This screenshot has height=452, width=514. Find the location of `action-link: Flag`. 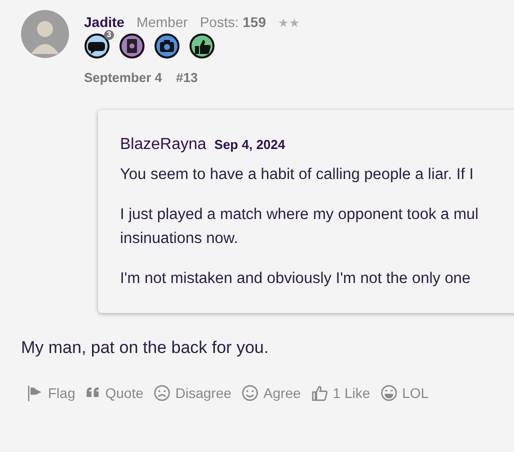

action-link: Flag is located at coordinates (62, 393).